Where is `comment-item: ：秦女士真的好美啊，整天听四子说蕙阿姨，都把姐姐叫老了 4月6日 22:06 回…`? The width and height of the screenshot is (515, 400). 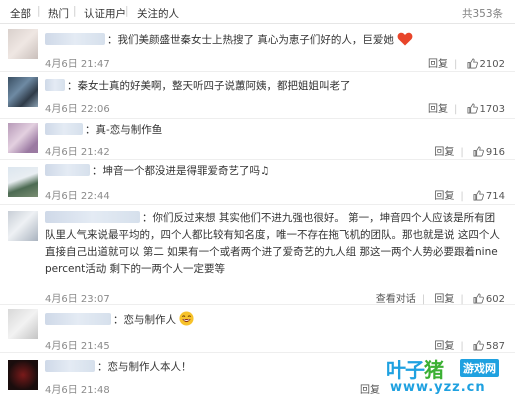 comment-item: ：秦女士真的好美啊，整天听四子说蕙阿姨，都把姐姐叫老了 4月6日 22:06 回… is located at coordinates (257, 95).